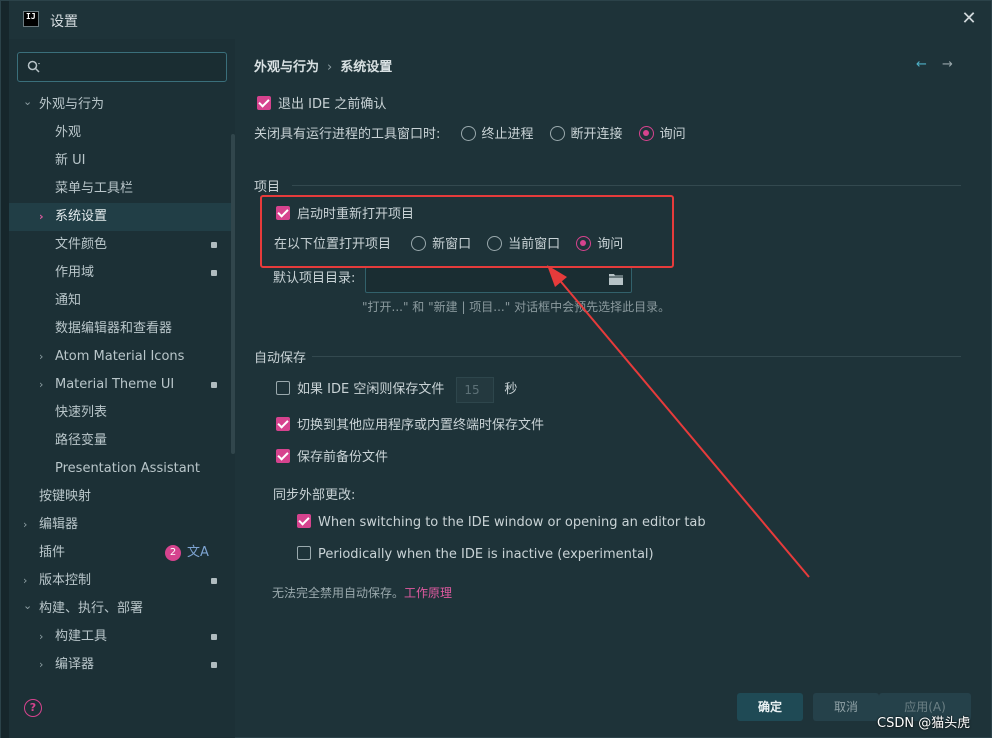 The height and width of the screenshot is (738, 992). I want to click on radio-selected-icon, so click(646, 133).